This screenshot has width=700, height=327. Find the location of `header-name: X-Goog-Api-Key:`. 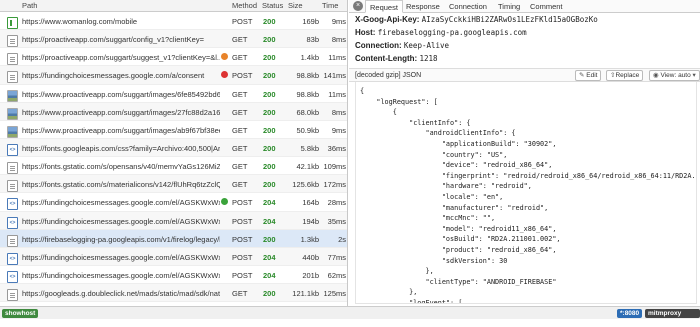

header-name: X-Goog-Api-Key: is located at coordinates (387, 19).